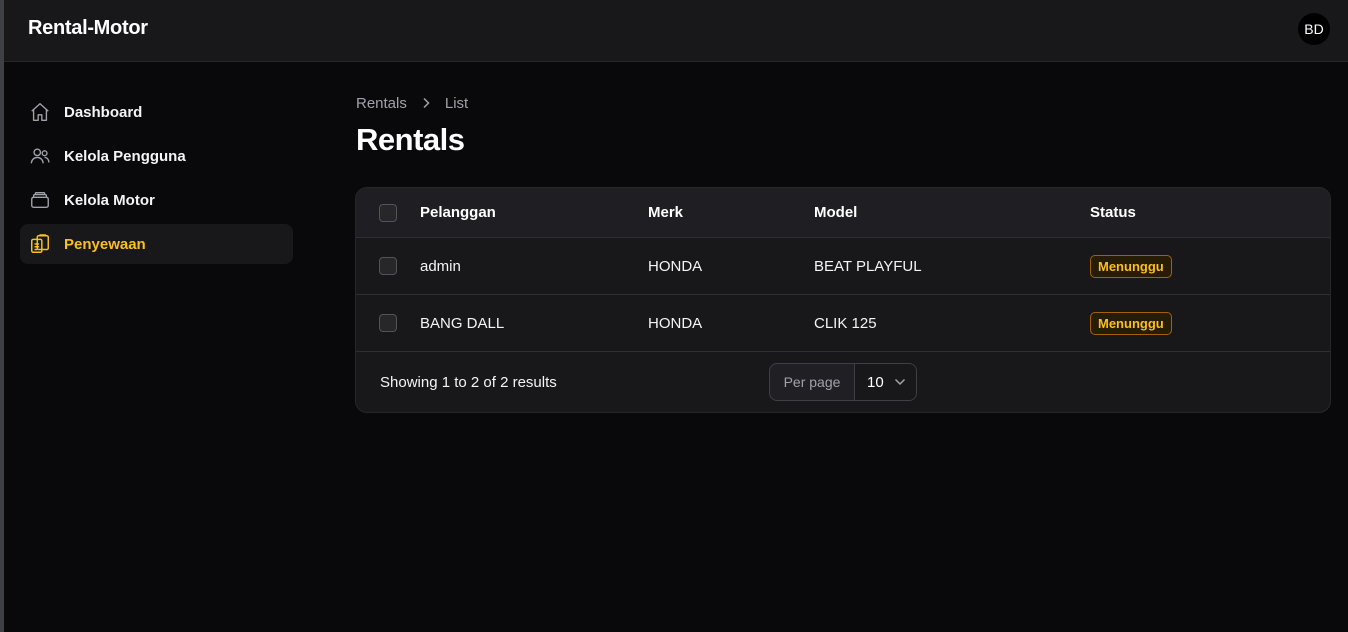 This screenshot has height=632, width=1348. I want to click on chevron-right-icon, so click(426, 103).